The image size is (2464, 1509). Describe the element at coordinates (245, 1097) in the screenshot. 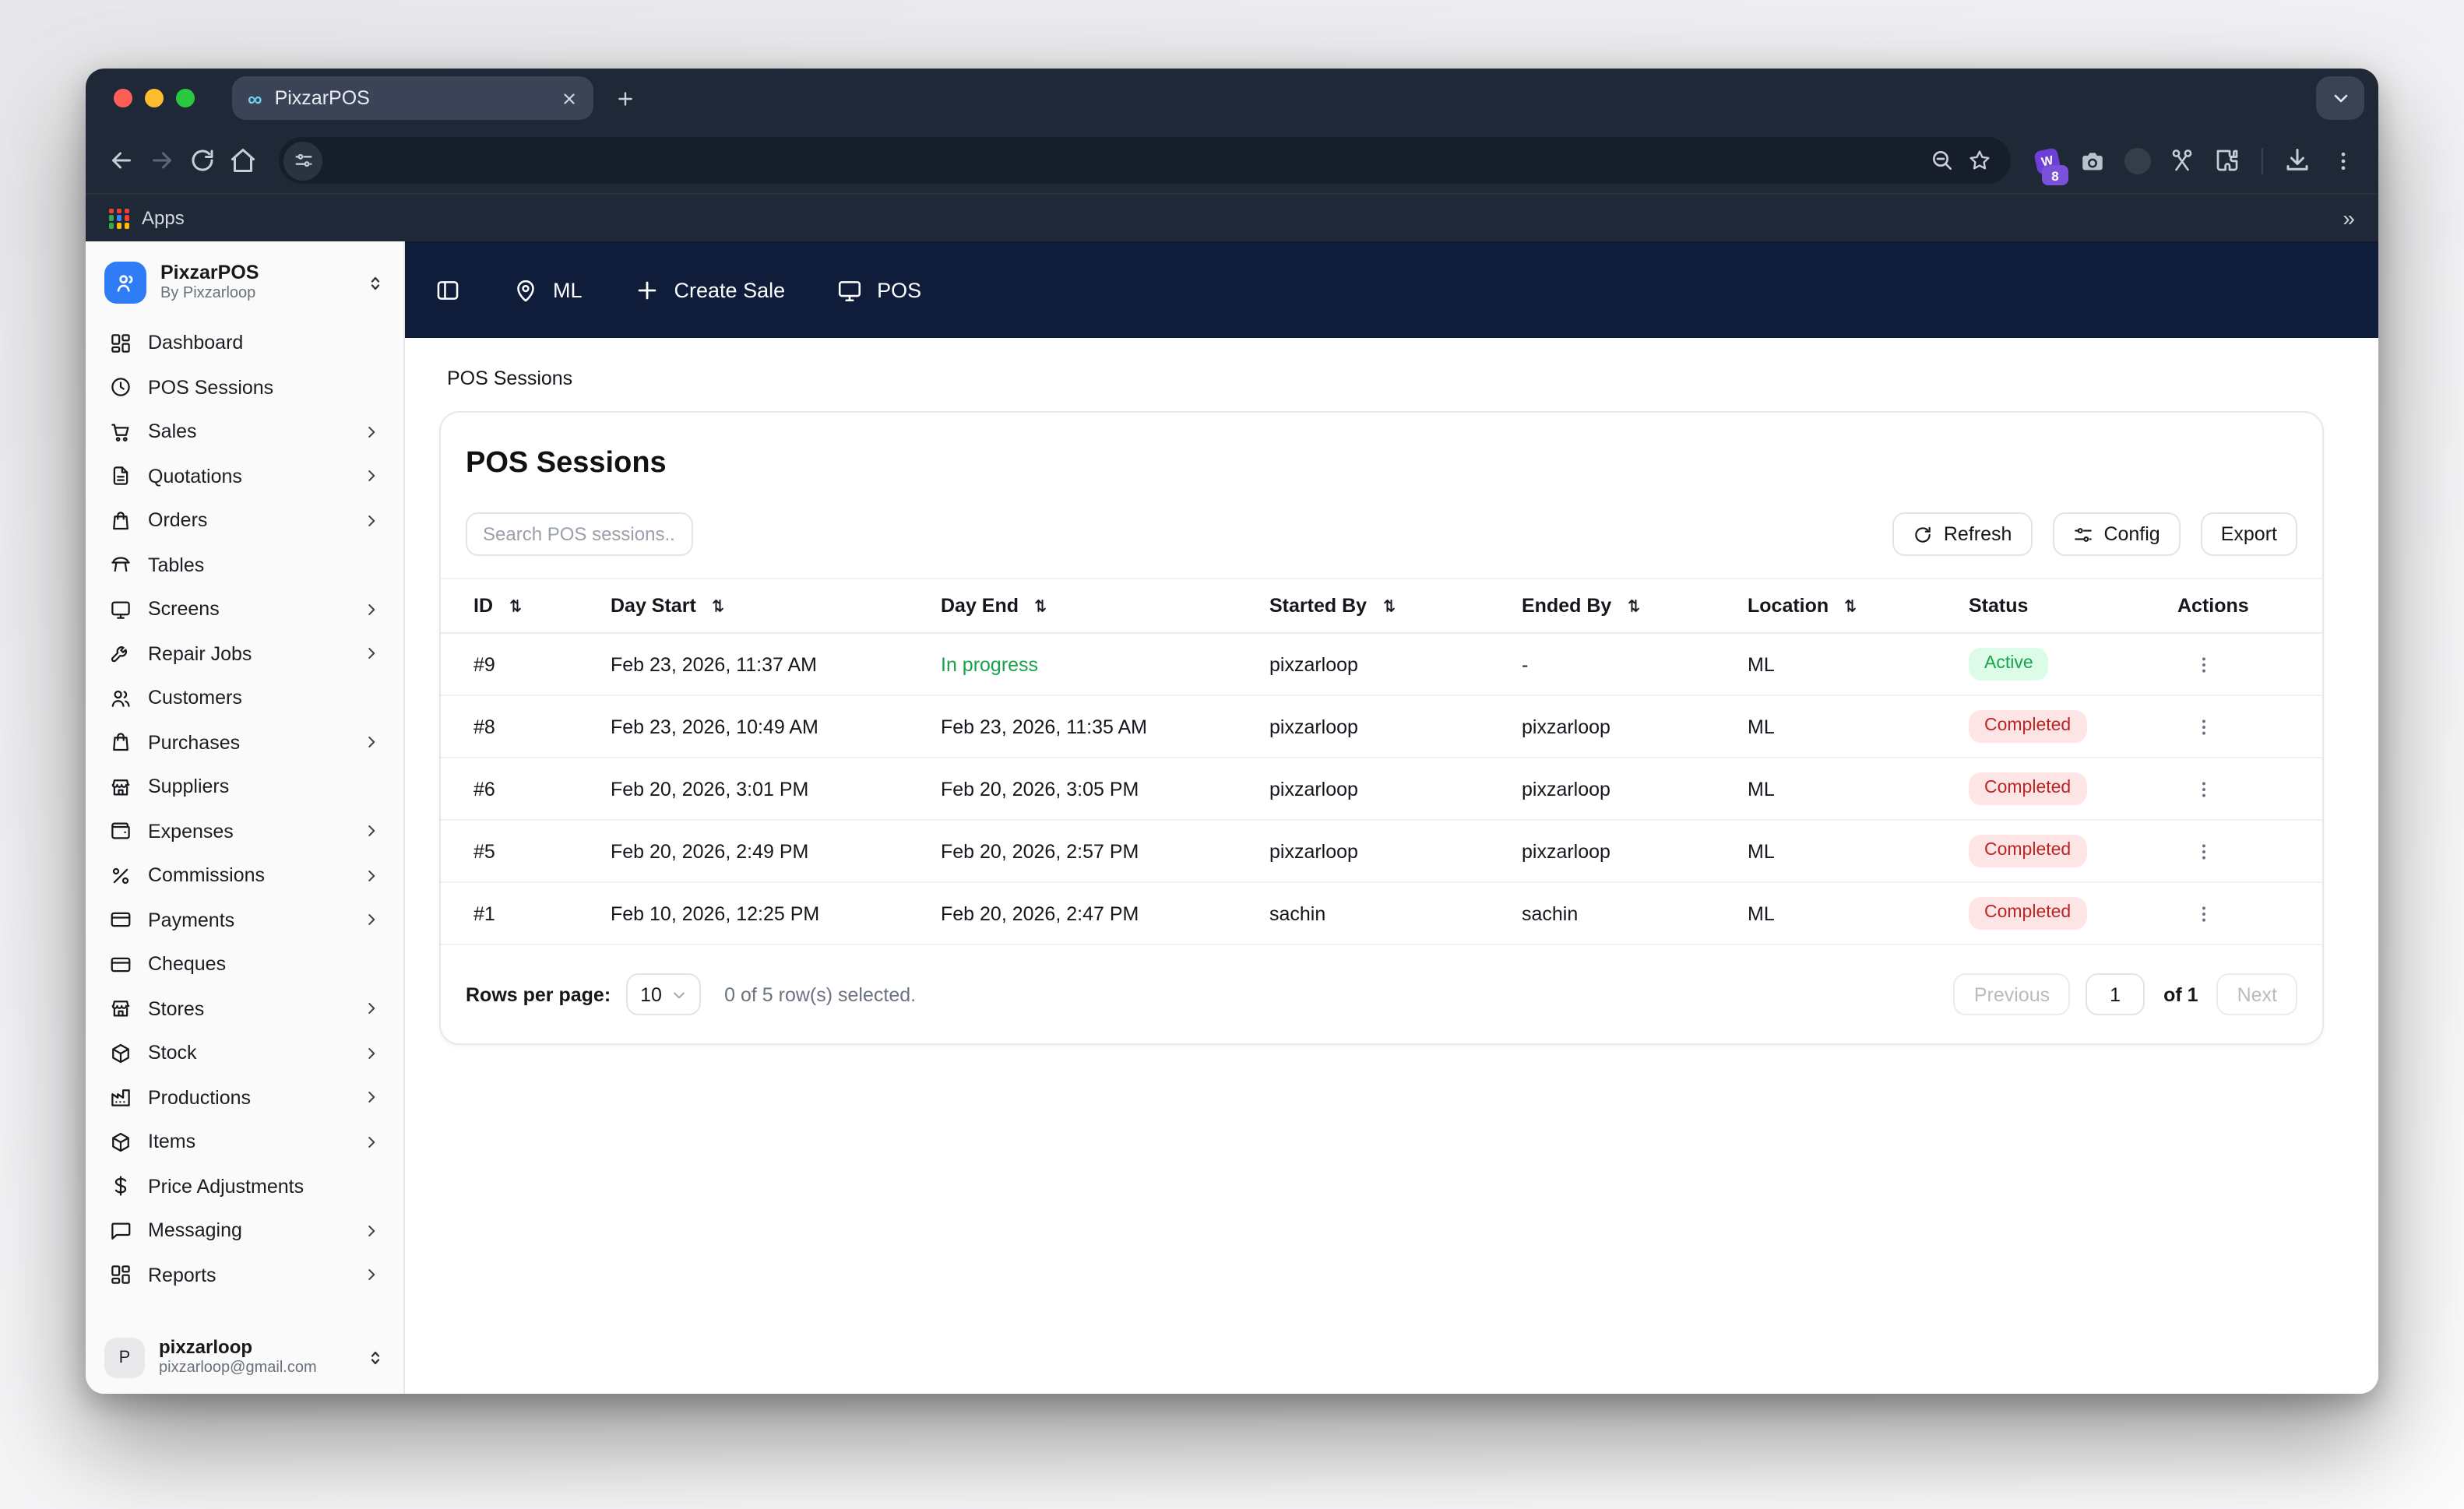

I see `sidebar-item-productions: Productions` at that location.